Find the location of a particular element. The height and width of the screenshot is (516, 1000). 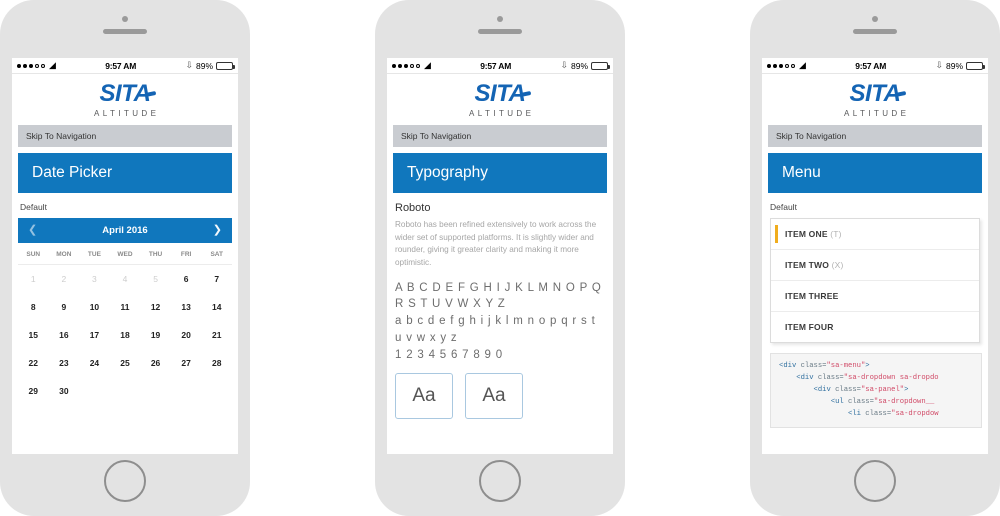

calendar-day: 17 is located at coordinates (94, 335).